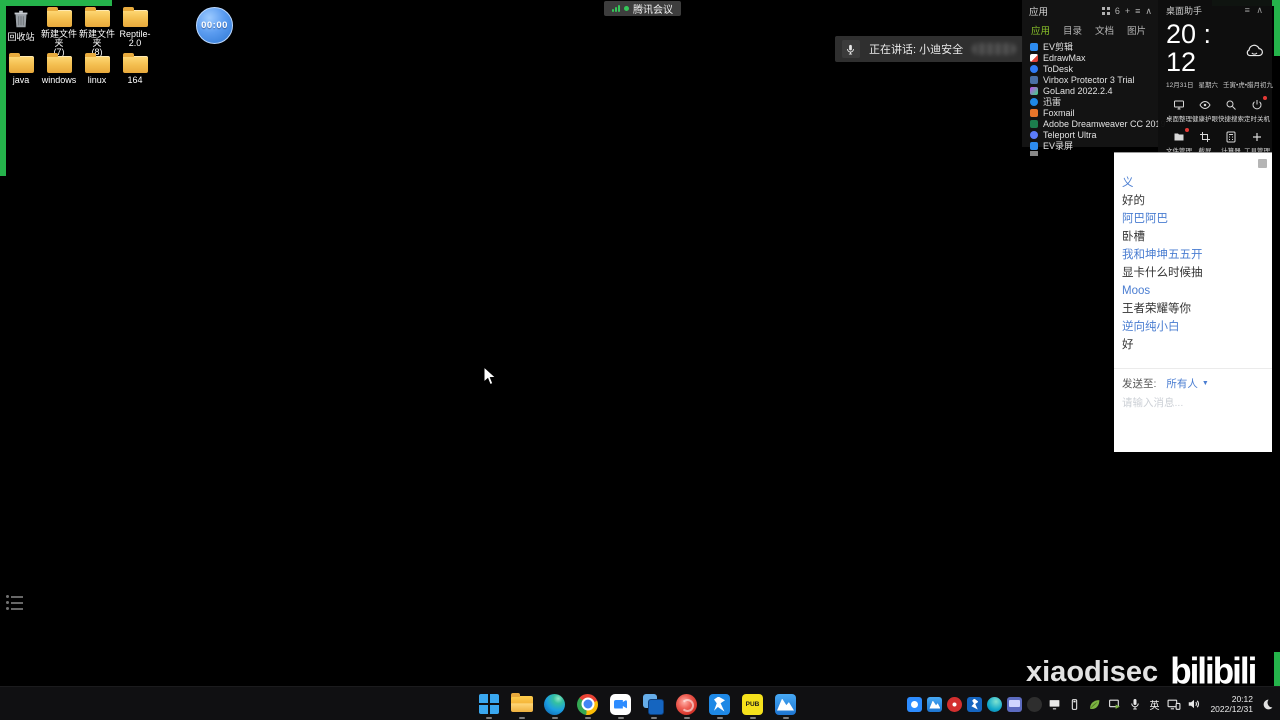 The height and width of the screenshot is (720, 1280). What do you see at coordinates (488, 704) in the screenshot?
I see `start-button` at bounding box center [488, 704].